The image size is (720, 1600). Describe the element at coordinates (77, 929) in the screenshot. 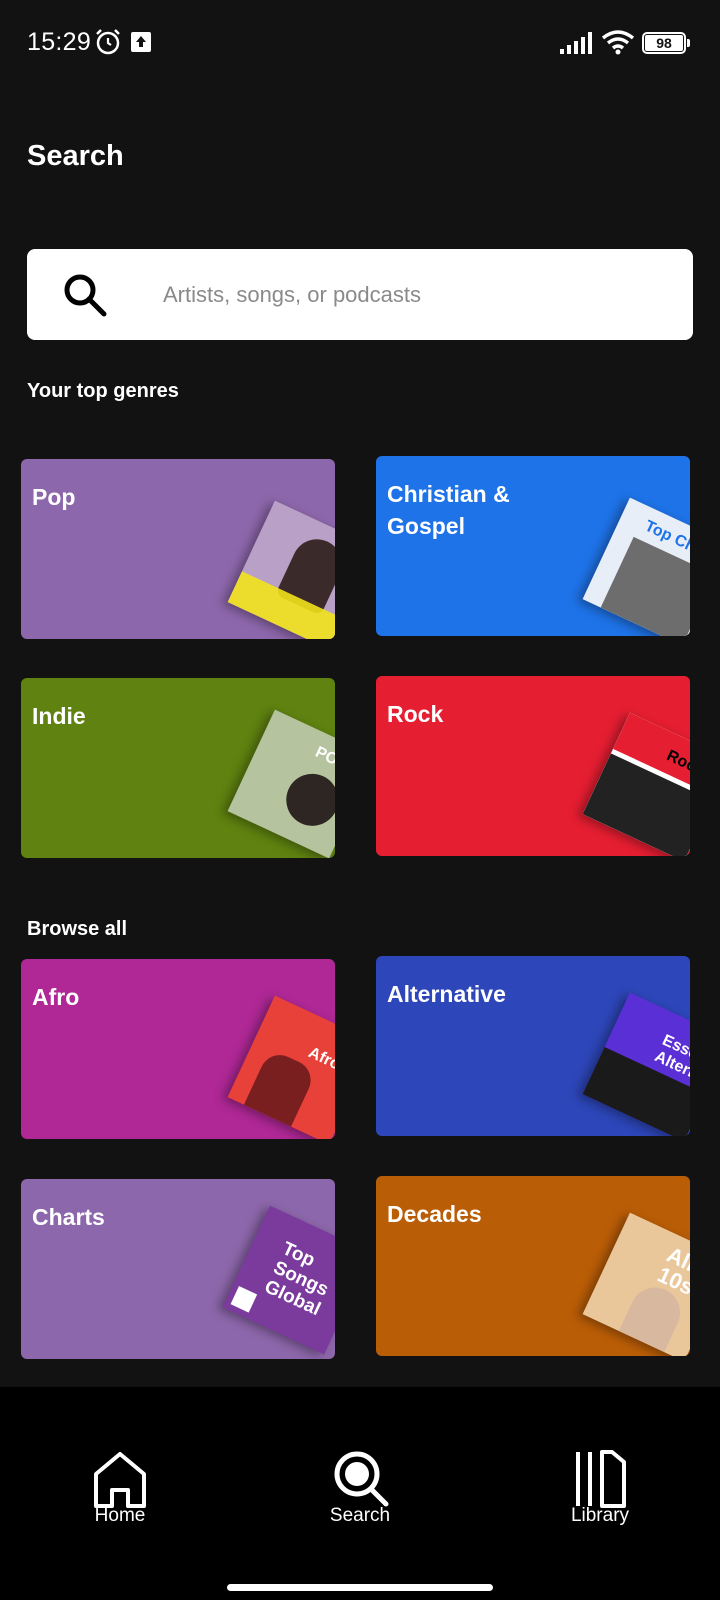

I see `browse-all-title: Browse all` at that location.